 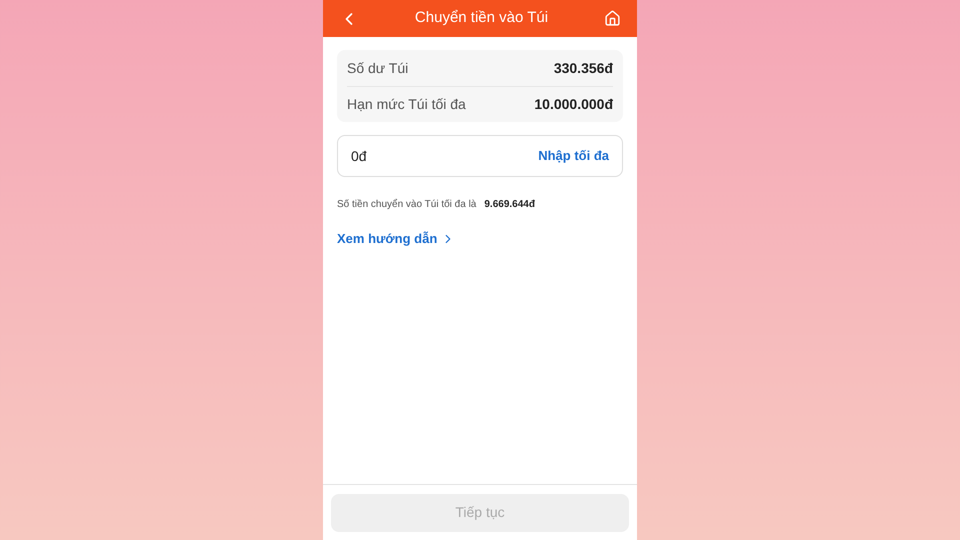 I want to click on home-icon, so click(x=612, y=18).